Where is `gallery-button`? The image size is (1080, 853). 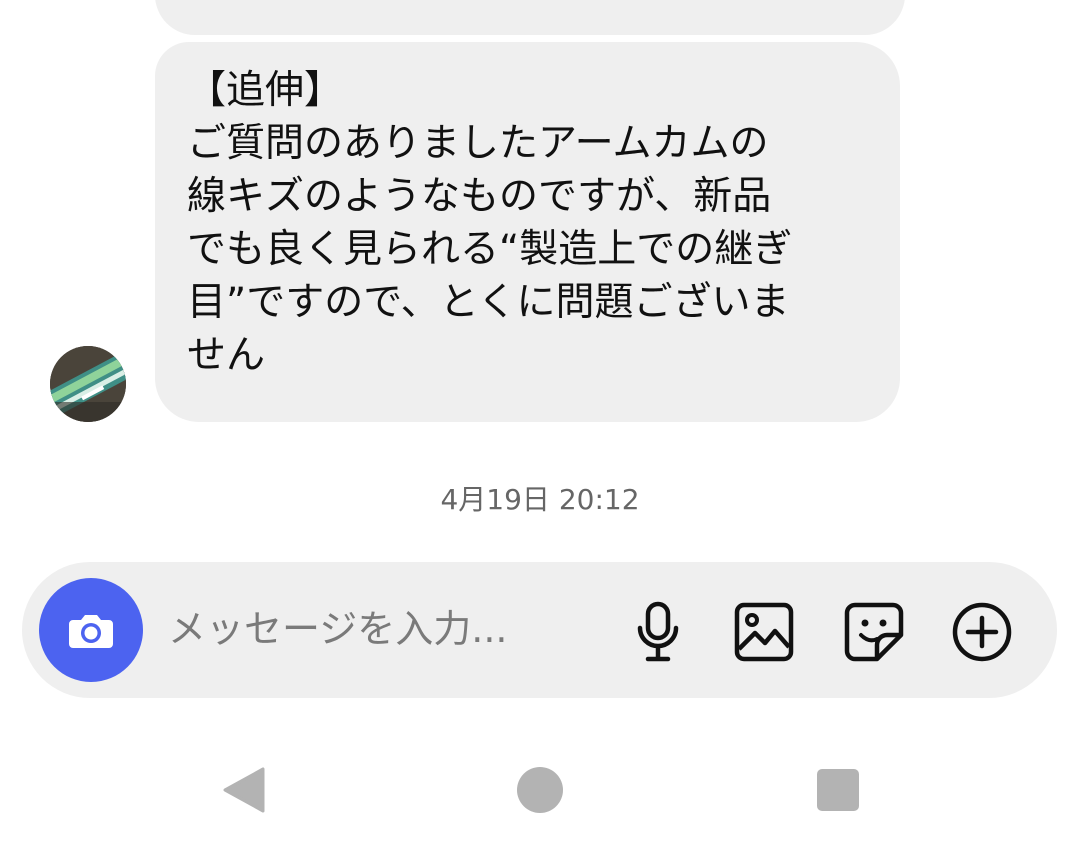 gallery-button is located at coordinates (764, 632).